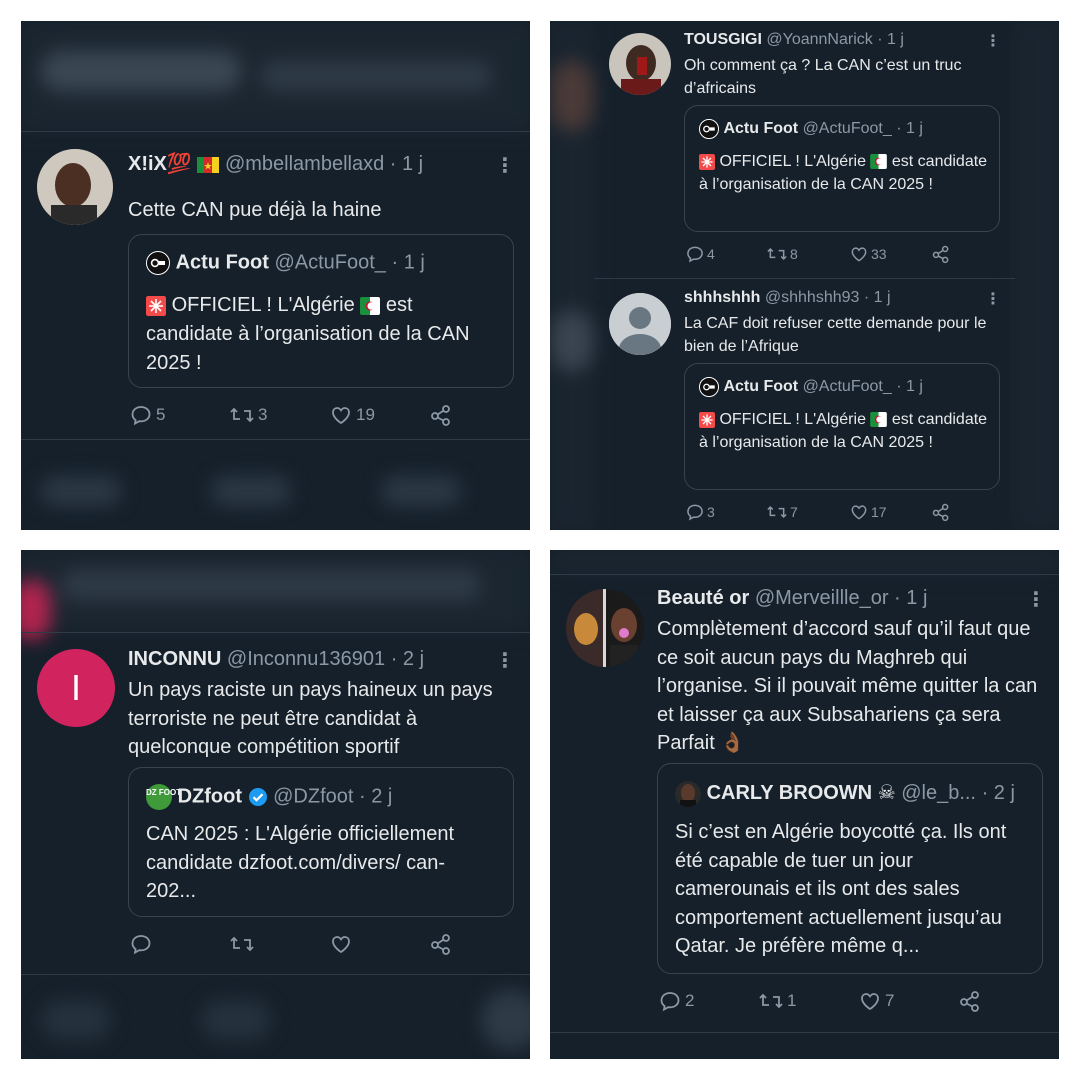  I want to click on display-name: TOUSGIGI, so click(723, 39).